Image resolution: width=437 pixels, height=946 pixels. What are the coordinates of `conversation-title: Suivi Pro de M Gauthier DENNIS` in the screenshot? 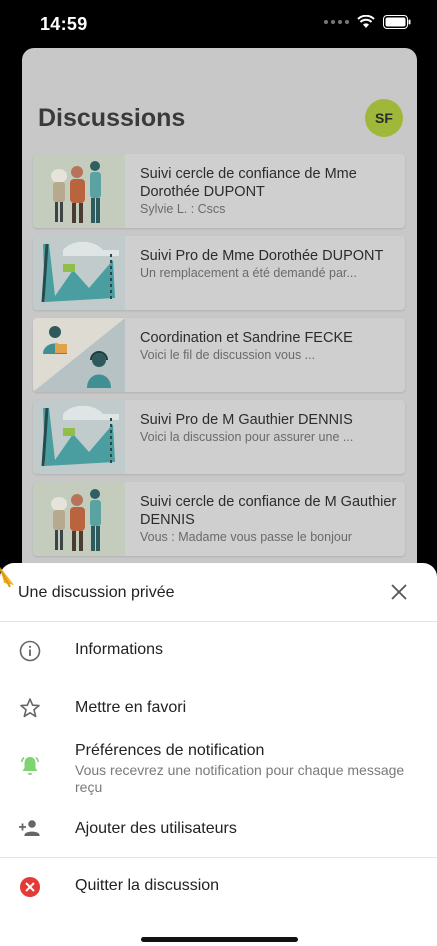 It's located at (246, 420).